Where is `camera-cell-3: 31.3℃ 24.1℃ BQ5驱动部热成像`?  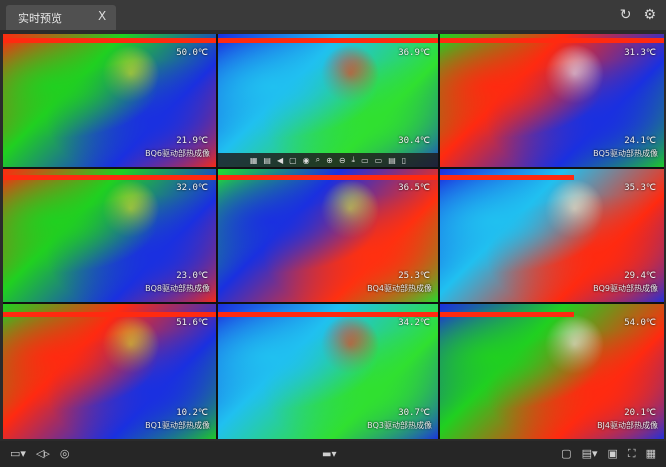
camera-cell-3: 31.3℃ 24.1℃ BQ5驱动部热成像 is located at coordinates (552, 100).